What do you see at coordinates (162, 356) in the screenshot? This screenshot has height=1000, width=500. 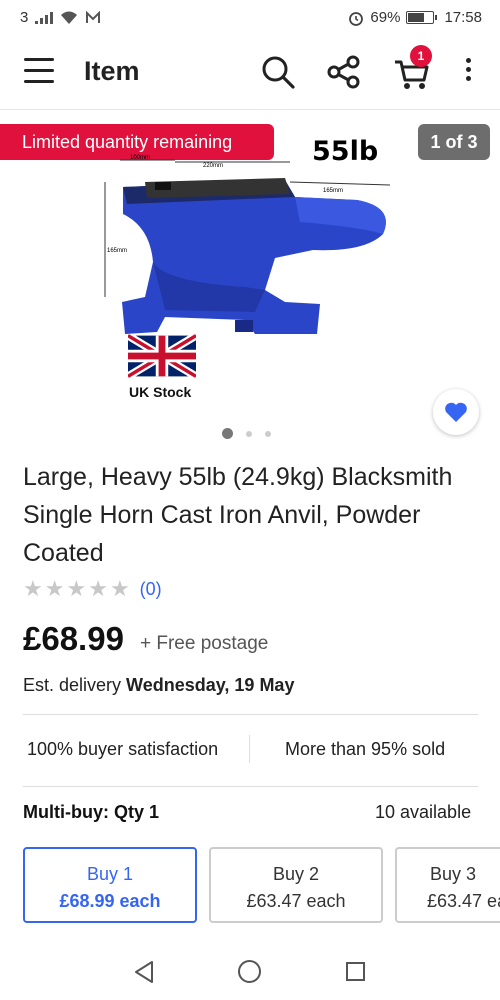 I see `uk-flag-icon` at bounding box center [162, 356].